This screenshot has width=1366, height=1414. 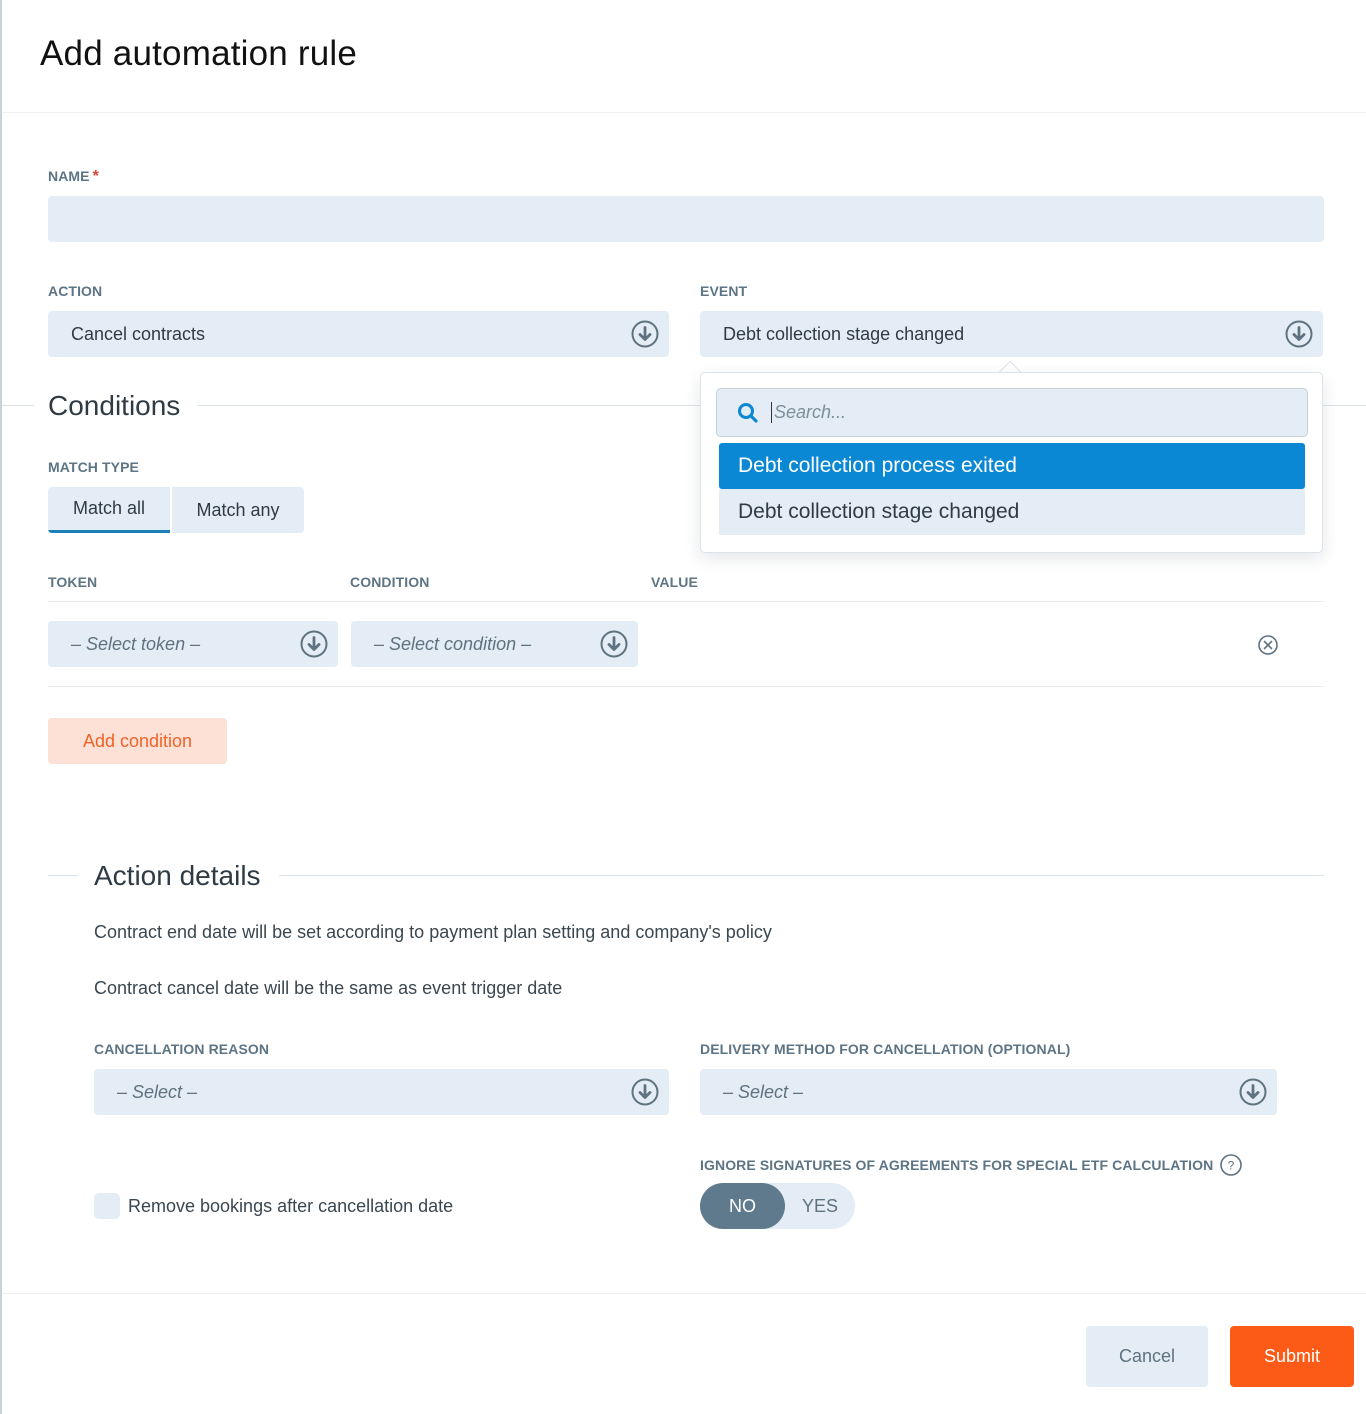 What do you see at coordinates (1031, 412) in the screenshot?
I see `event-search-input` at bounding box center [1031, 412].